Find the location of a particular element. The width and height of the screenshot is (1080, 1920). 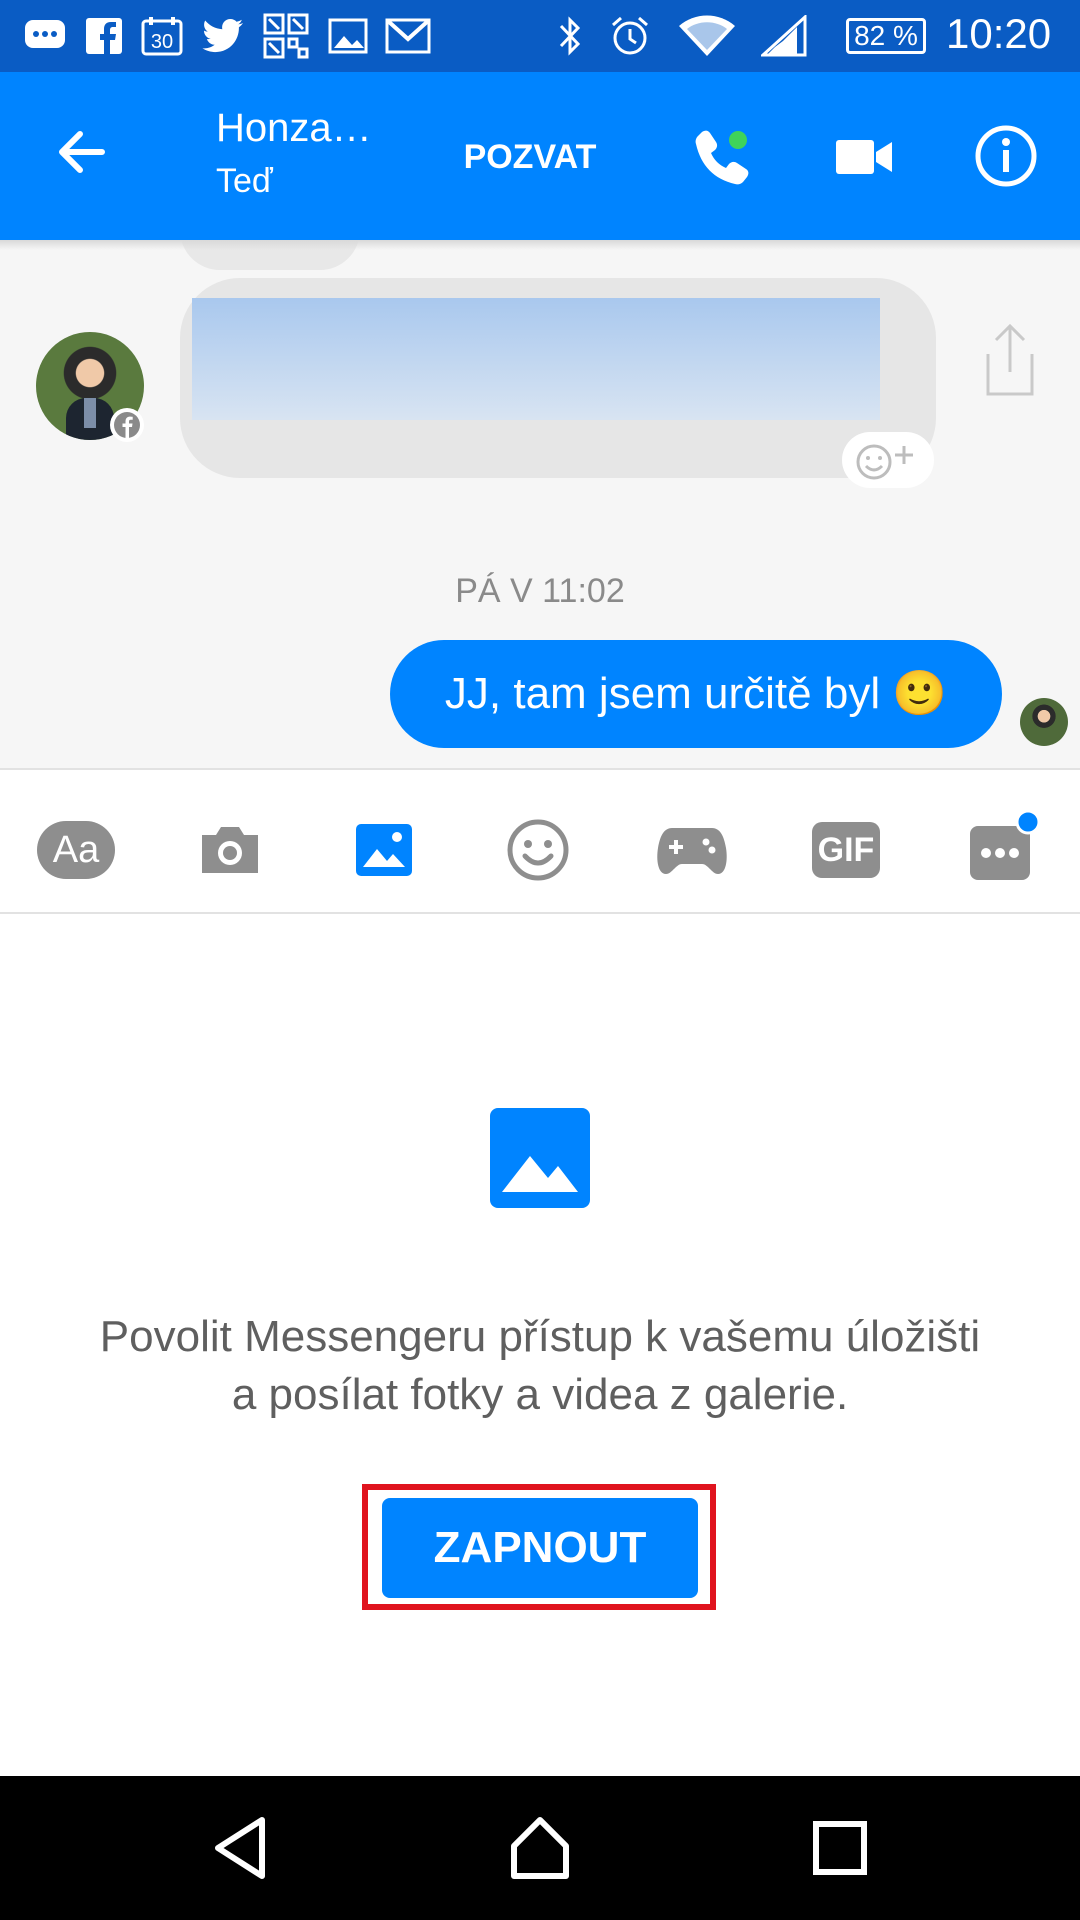

sent-message-bubble: JJ, tam jsem určitě byl 🙂 is located at coordinates (696, 694).